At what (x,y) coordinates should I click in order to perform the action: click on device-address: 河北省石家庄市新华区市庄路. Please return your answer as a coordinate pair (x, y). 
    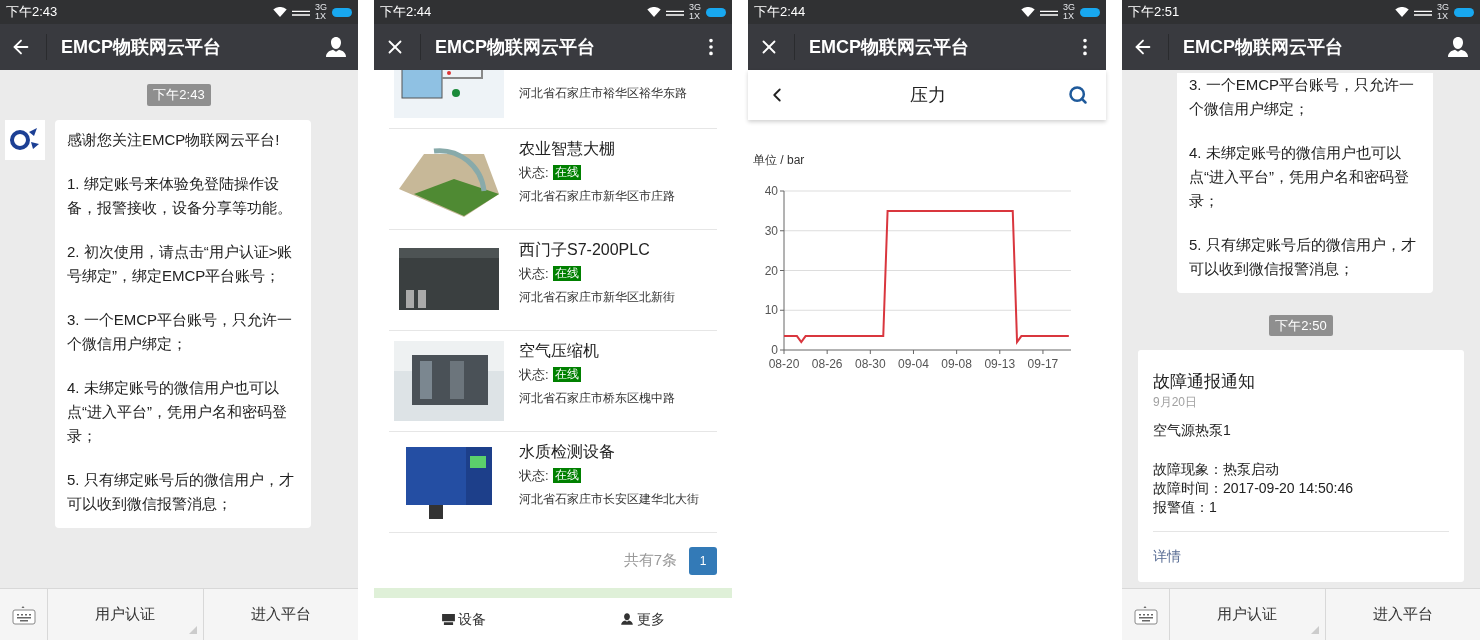
    Looking at the image, I should click on (597, 196).